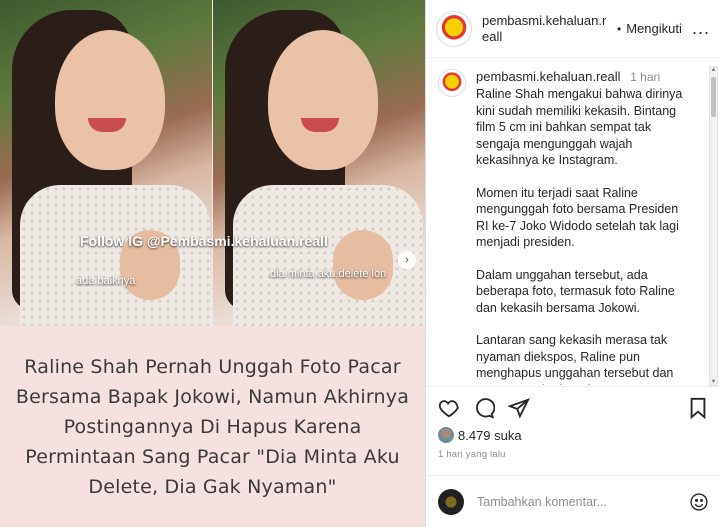  I want to click on comment-input, so click(577, 501).